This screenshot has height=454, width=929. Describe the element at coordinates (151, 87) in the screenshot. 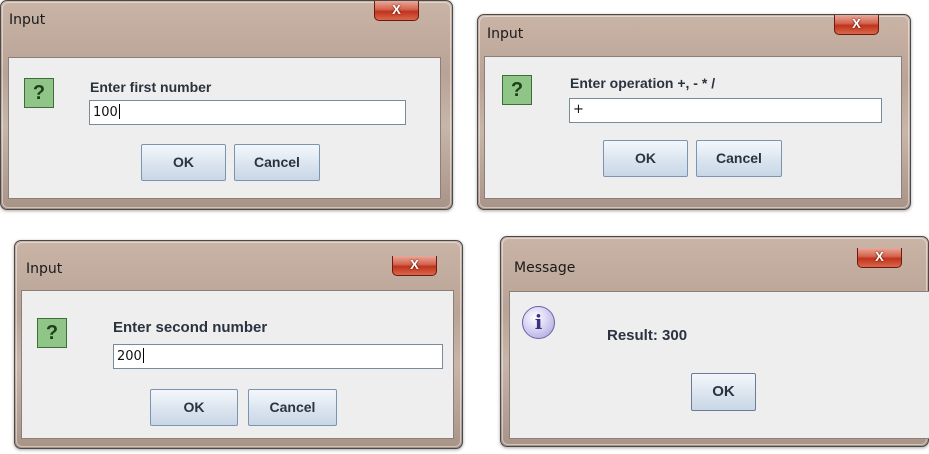

I see `prompt-label: Enter first number` at that location.